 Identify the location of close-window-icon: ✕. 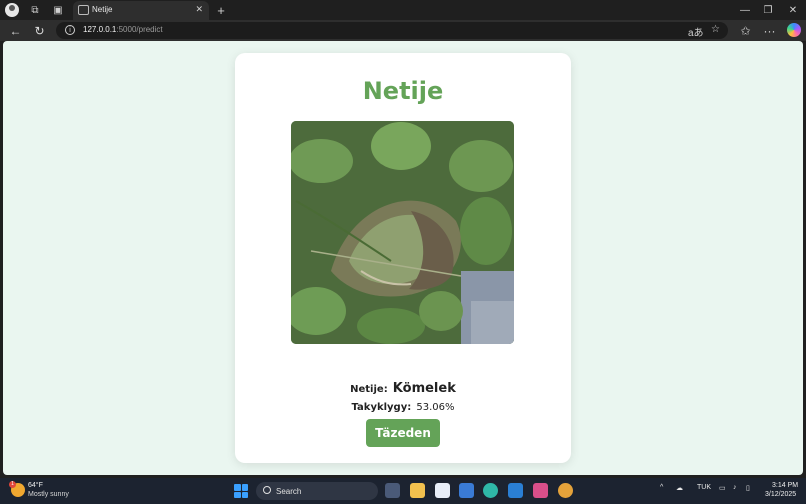
(793, 10).